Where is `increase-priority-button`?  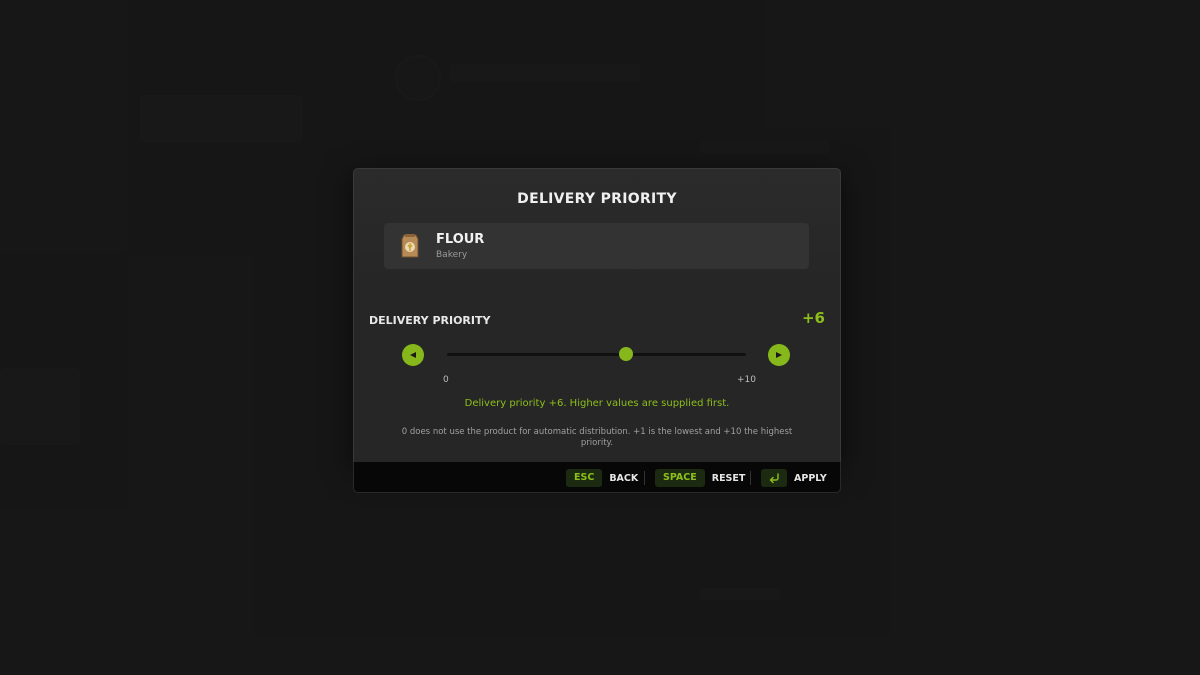
increase-priority-button is located at coordinates (779, 355).